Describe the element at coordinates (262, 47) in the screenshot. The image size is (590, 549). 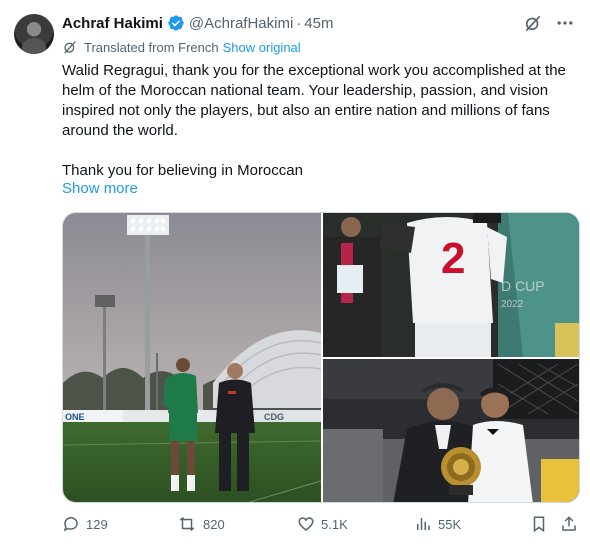
I see `show-original-link: Show original` at that location.